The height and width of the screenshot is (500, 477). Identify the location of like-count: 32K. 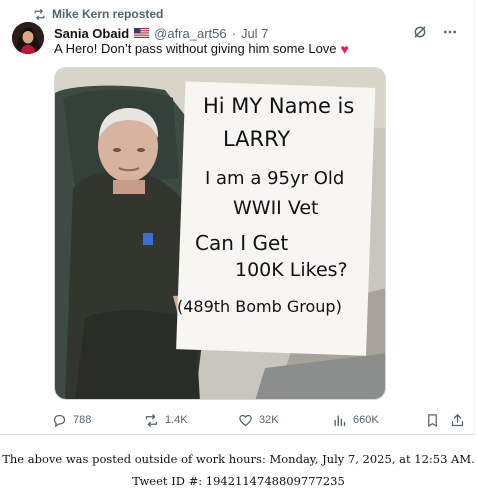
(269, 420).